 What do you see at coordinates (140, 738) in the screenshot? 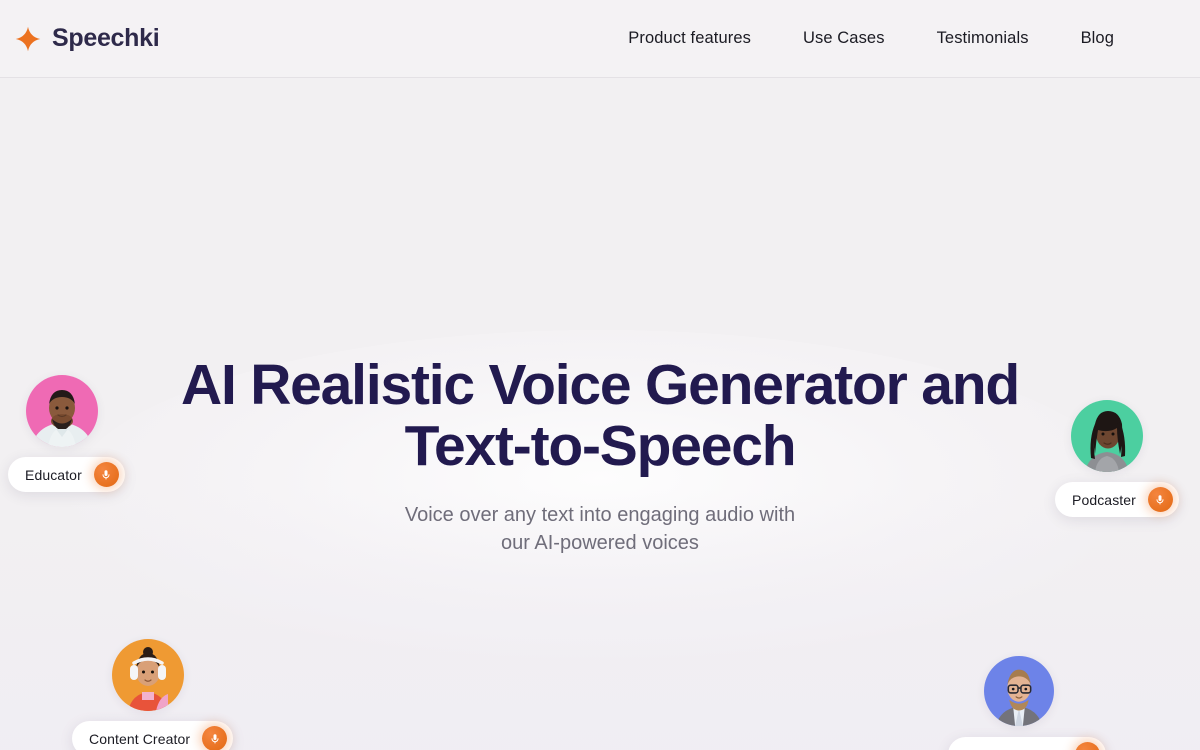
I see `persona-label-content-creator: Content Creator` at bounding box center [140, 738].